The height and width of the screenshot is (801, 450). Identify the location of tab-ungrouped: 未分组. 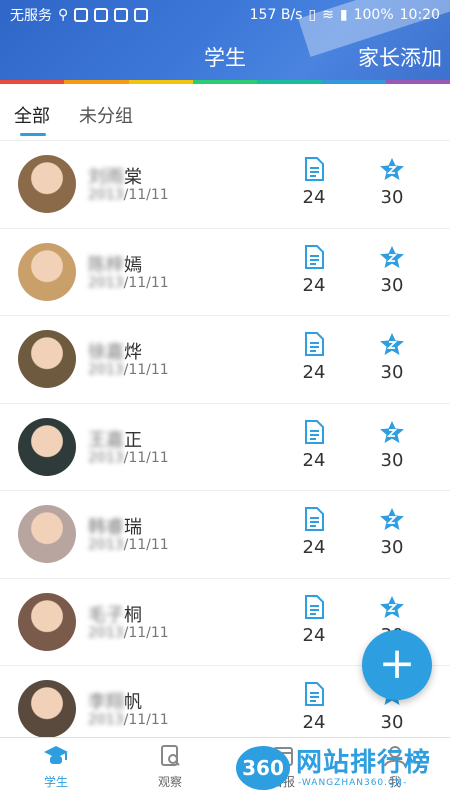
(106, 115).